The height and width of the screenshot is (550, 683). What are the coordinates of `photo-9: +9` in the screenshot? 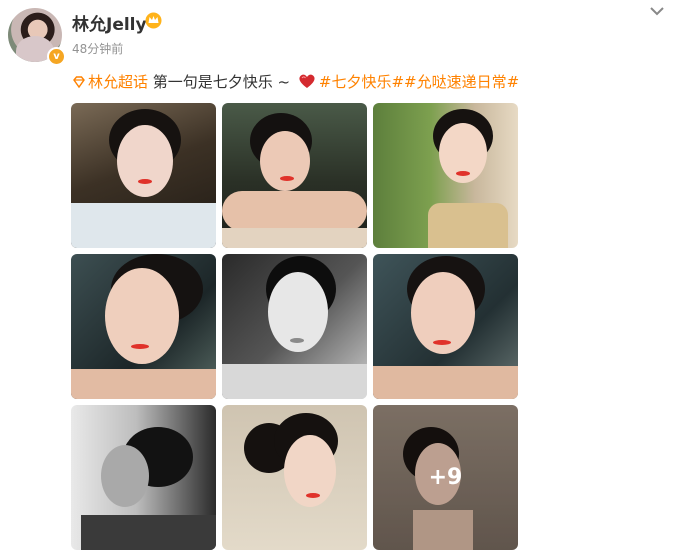 It's located at (445, 477).